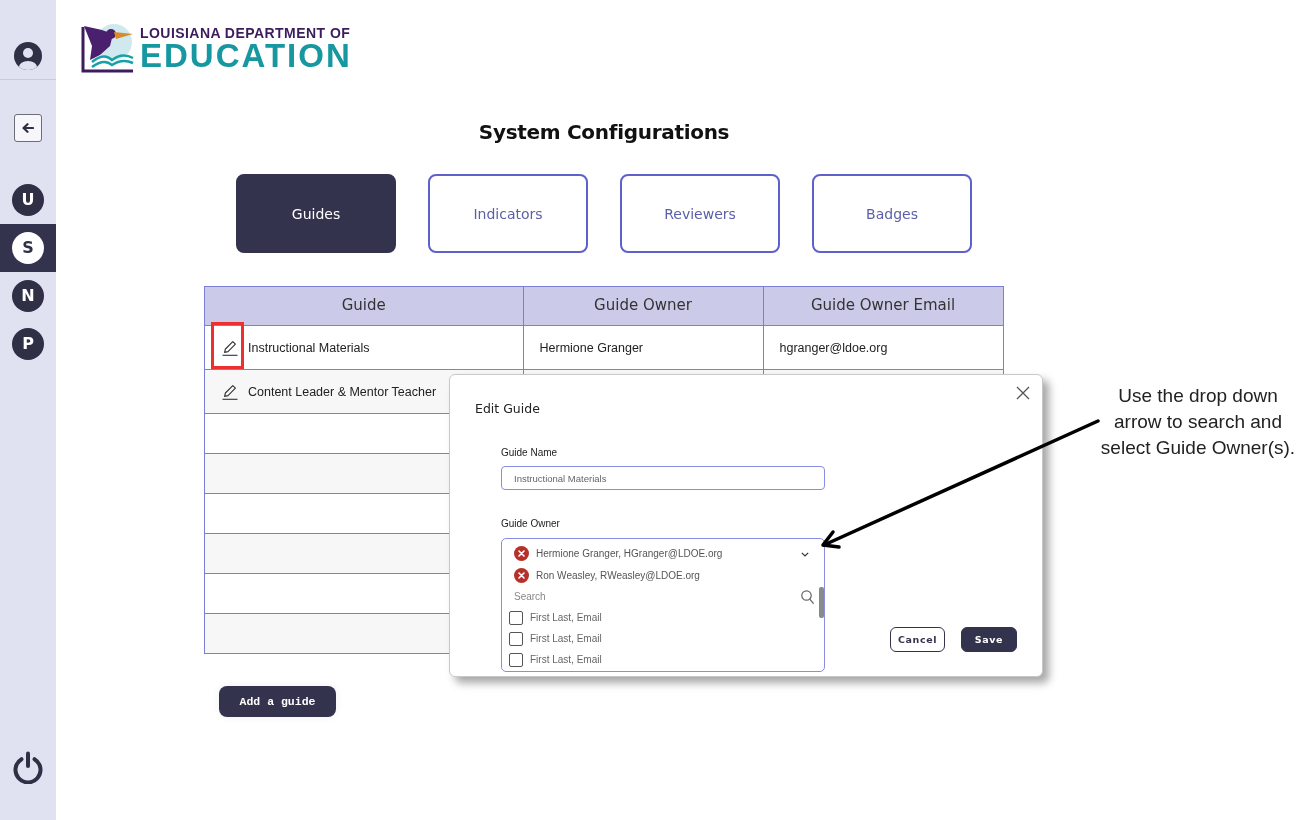 The height and width of the screenshot is (820, 1308). What do you see at coordinates (508, 213) in the screenshot?
I see `tab: Indicators` at bounding box center [508, 213].